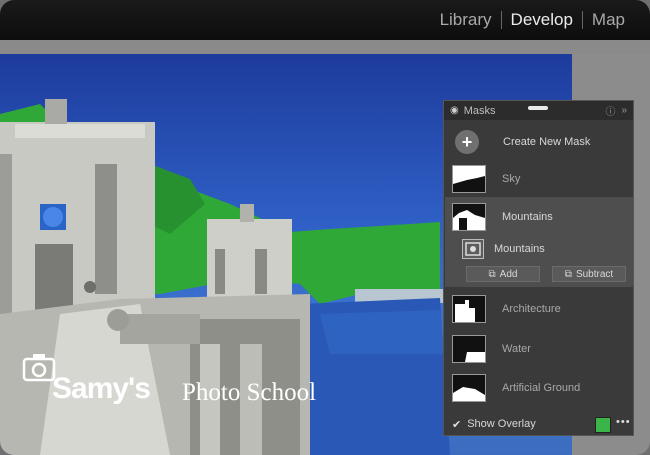  Describe the element at coordinates (624, 110) in the screenshot. I see `collapse-icon: »` at that location.